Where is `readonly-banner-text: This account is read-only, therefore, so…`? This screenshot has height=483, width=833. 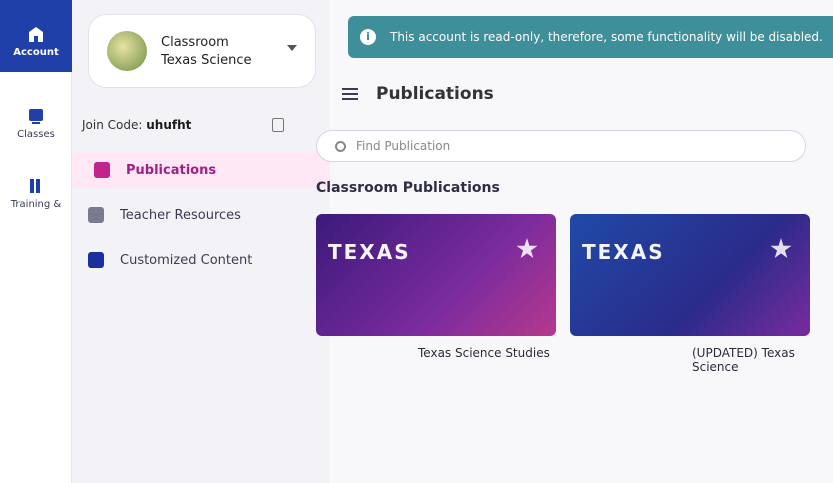
readonly-banner-text: This account is read-only, therefore, so… is located at coordinates (606, 37).